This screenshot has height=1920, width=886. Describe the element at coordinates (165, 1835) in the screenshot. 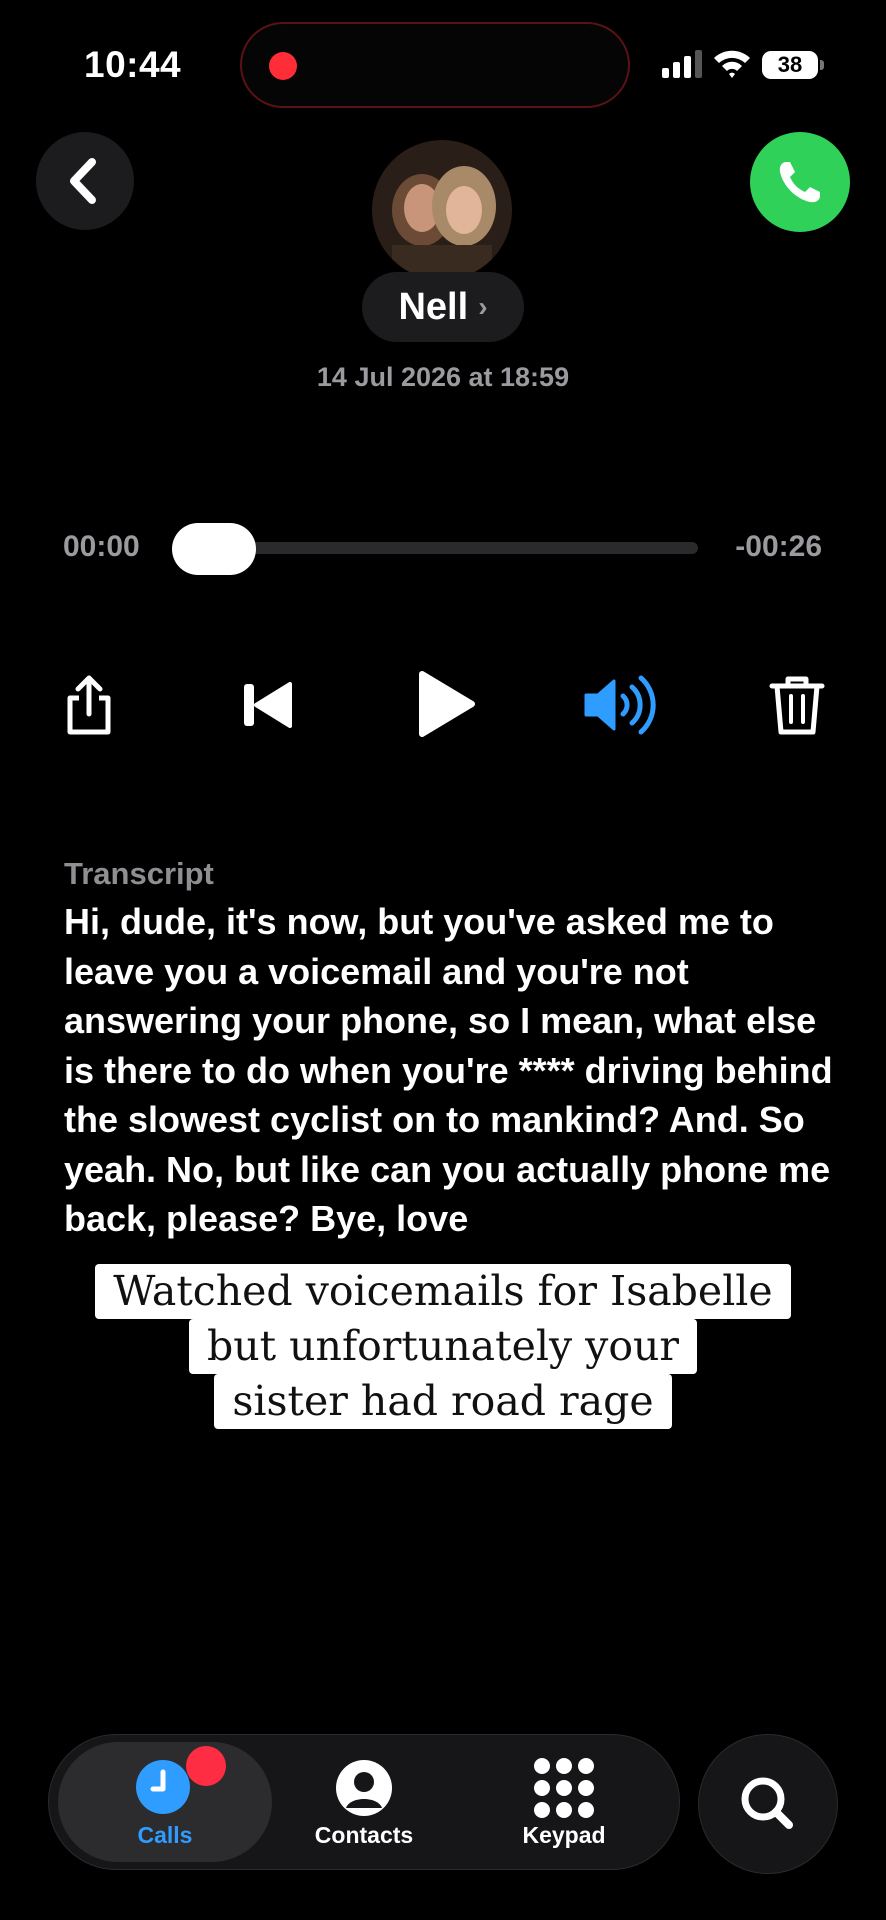

I see `tab-calls-label: Calls` at that location.